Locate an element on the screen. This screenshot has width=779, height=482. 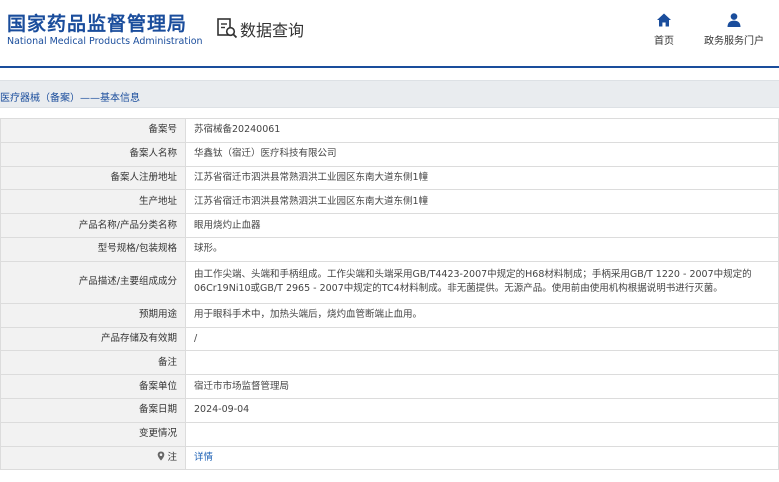
note-value: 详情 is located at coordinates (482, 458).